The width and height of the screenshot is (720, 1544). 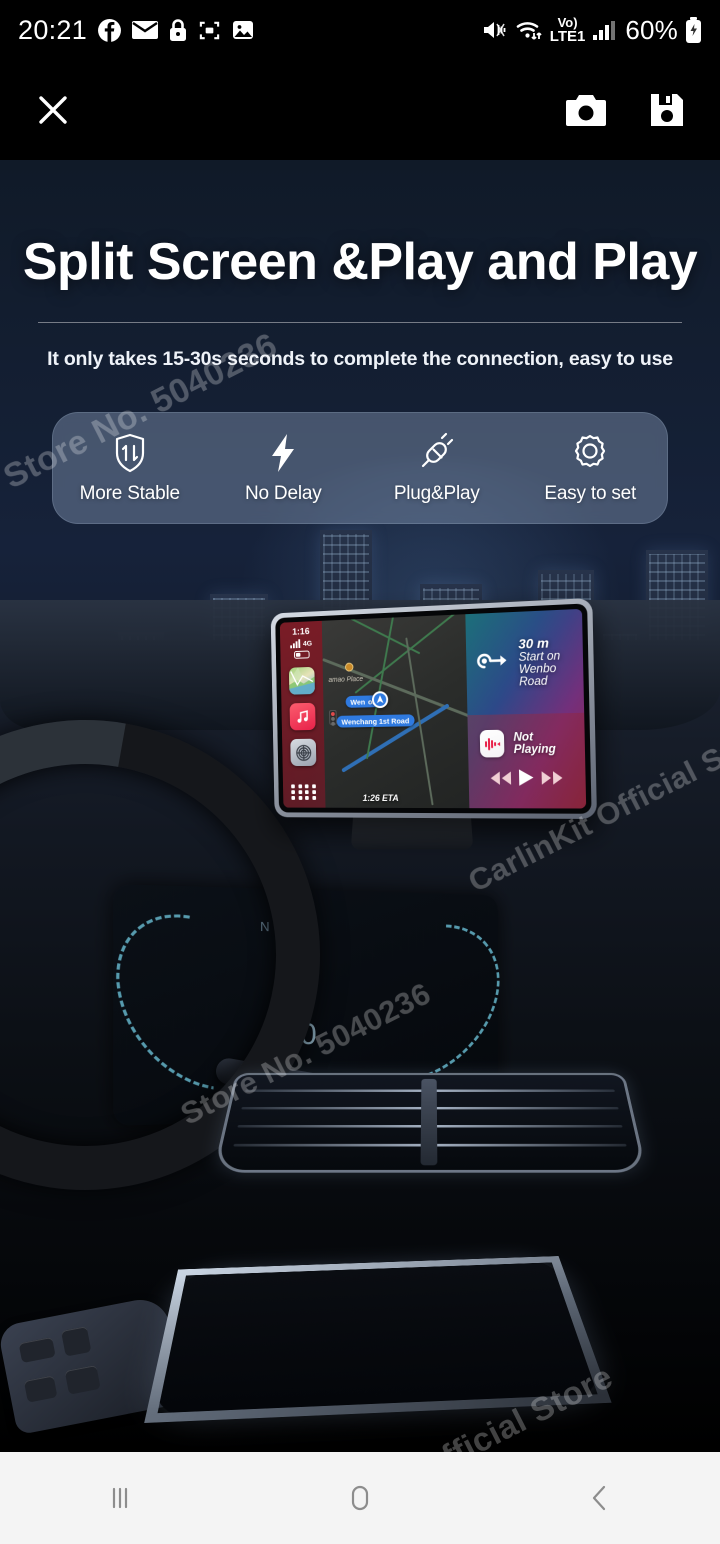 What do you see at coordinates (53, 29) in the screenshot?
I see `status-time: 20:21` at bounding box center [53, 29].